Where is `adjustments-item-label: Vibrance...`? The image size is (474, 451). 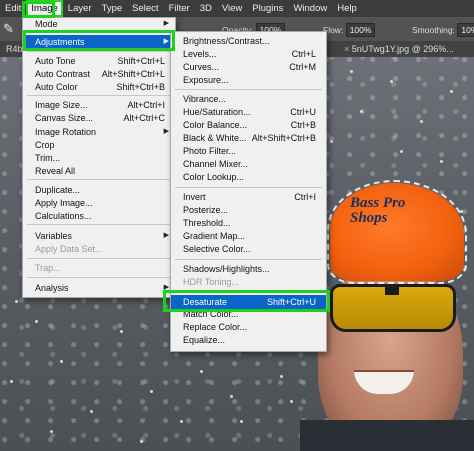 adjustments-item-label: Vibrance... is located at coordinates (204, 99).